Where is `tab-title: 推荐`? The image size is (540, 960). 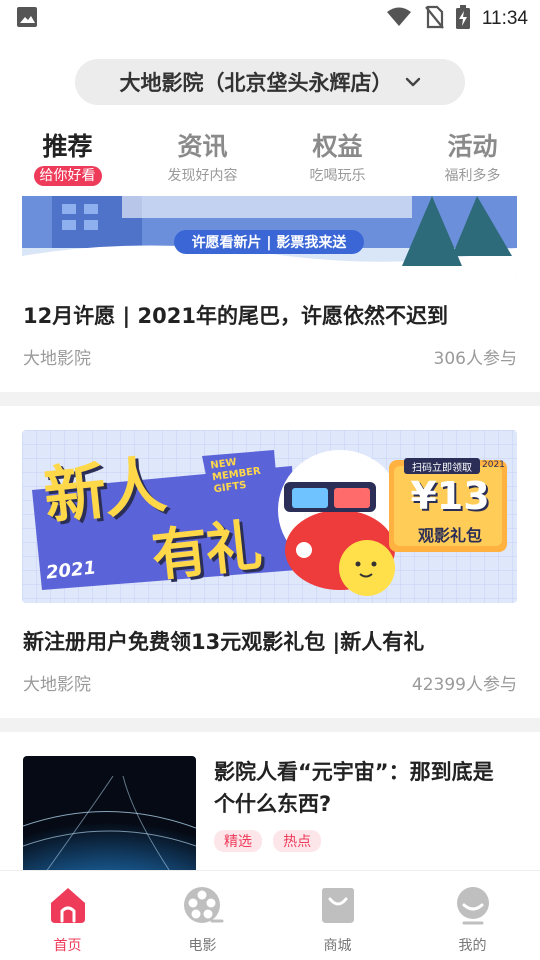
tab-title: 推荐 is located at coordinates (67, 146).